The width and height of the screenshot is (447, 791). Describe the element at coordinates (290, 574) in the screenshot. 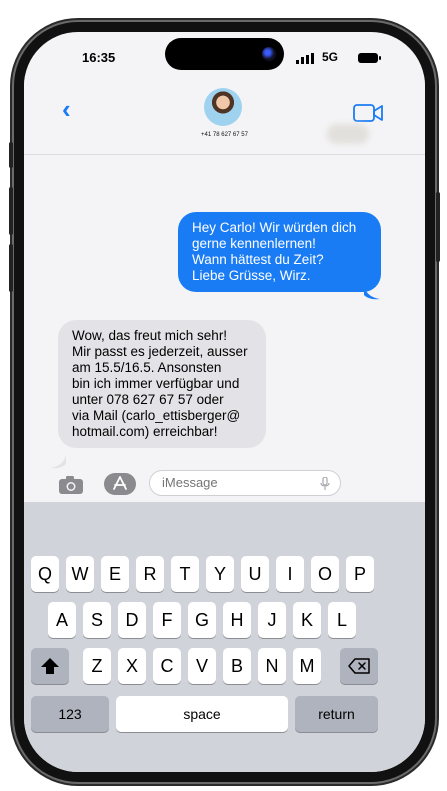

I see `key-i: I` at that location.